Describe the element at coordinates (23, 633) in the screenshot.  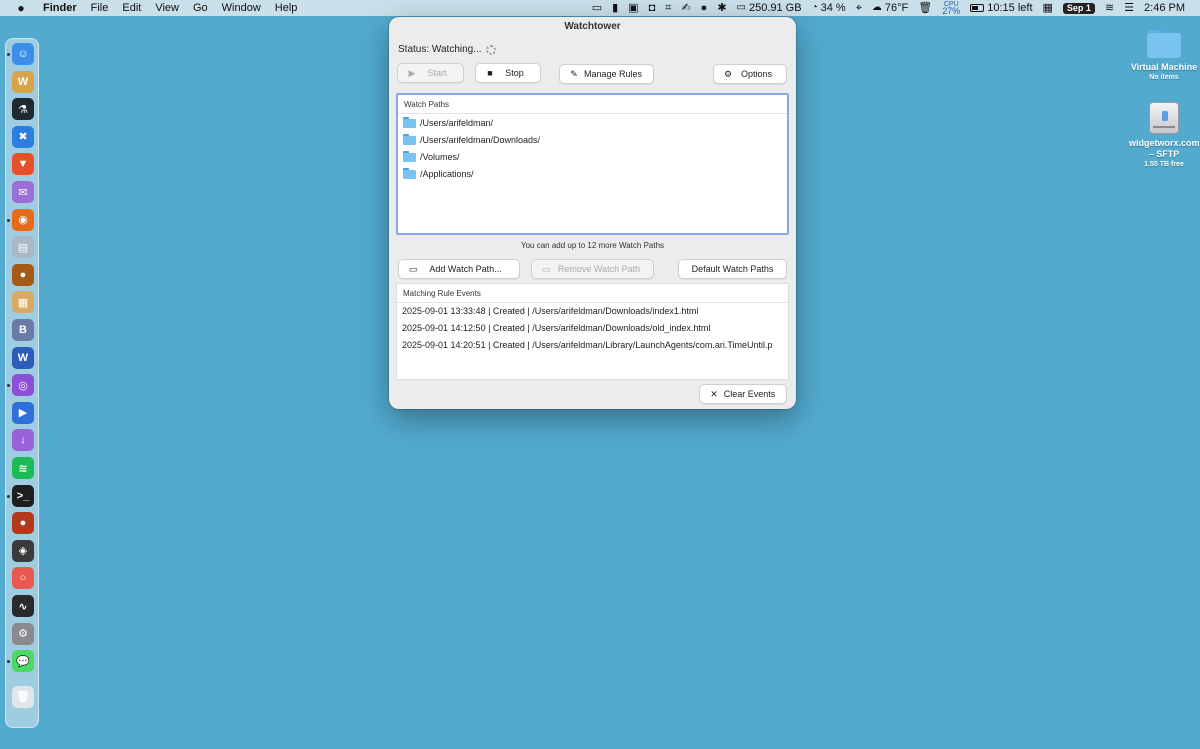
I see `system-settings-icon: ⚙` at that location.